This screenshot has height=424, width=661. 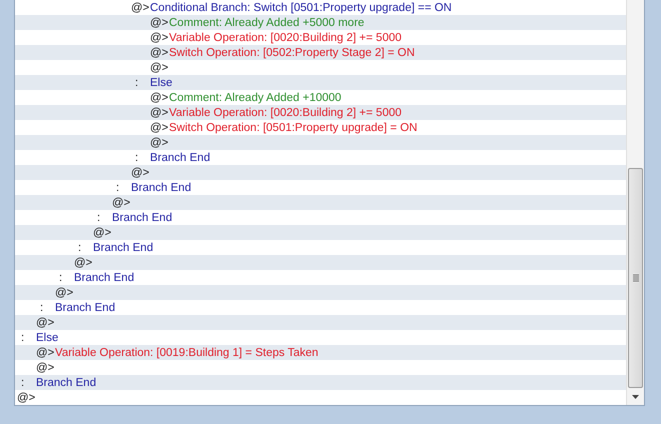 What do you see at coordinates (320, 82) in the screenshot?
I see `event-command: : Else` at bounding box center [320, 82].